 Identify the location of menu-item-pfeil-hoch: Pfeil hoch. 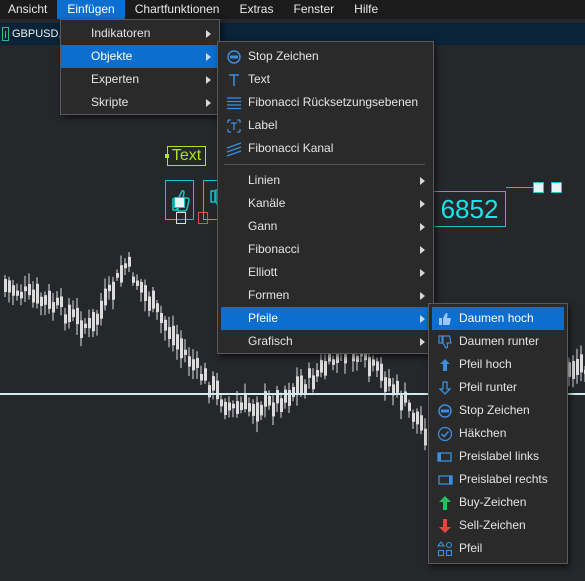
(498, 364).